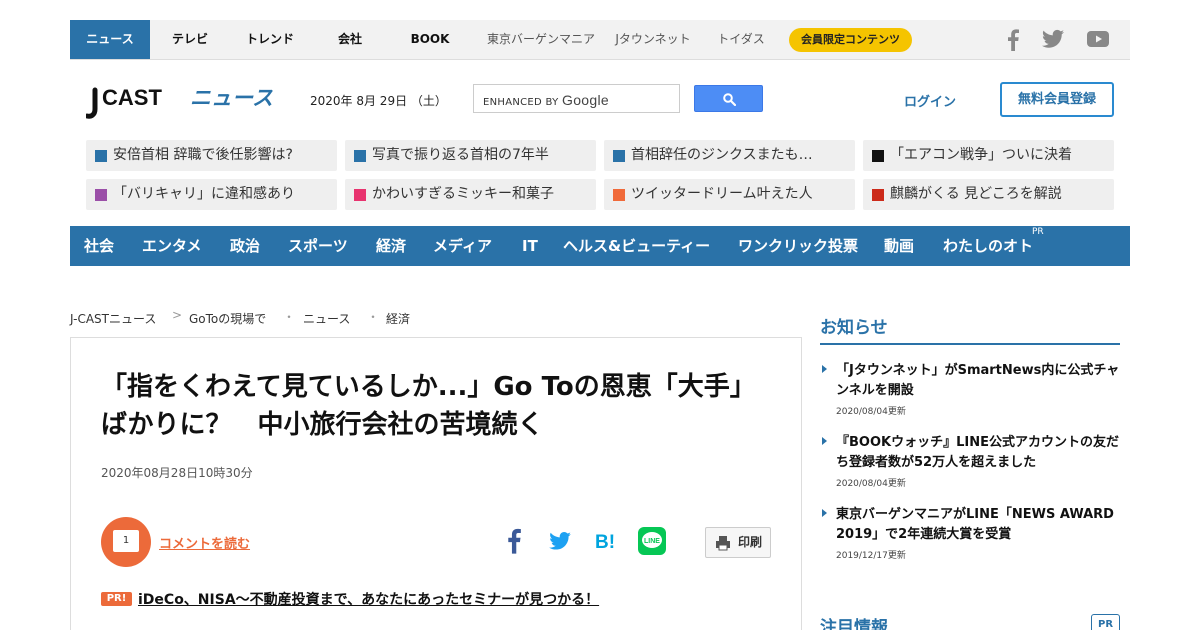  I want to click on search-button, so click(728, 98).